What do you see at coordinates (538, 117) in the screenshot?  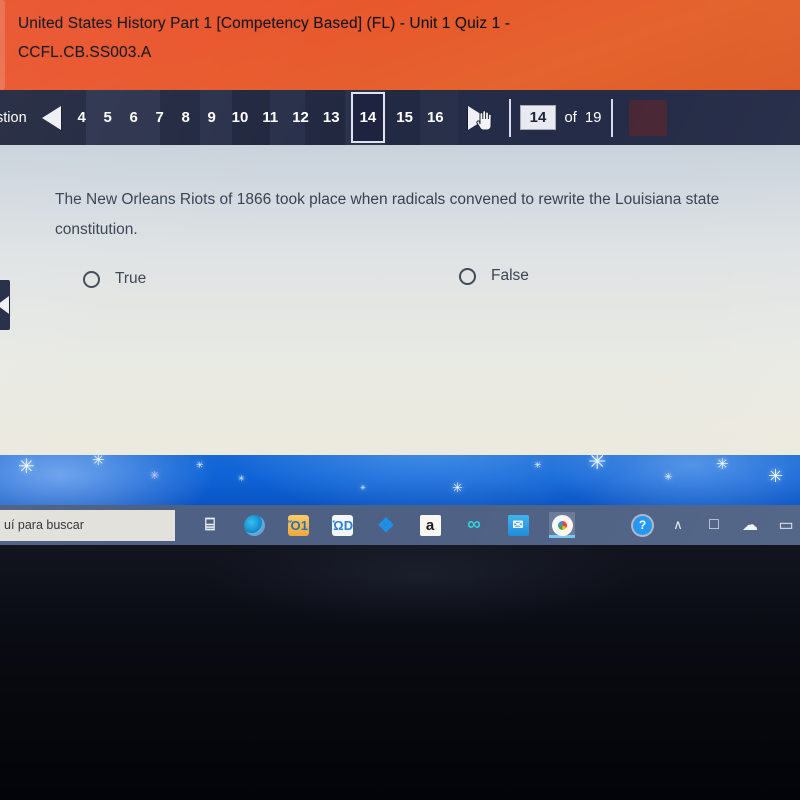 I see `counter-current-number: 14` at bounding box center [538, 117].